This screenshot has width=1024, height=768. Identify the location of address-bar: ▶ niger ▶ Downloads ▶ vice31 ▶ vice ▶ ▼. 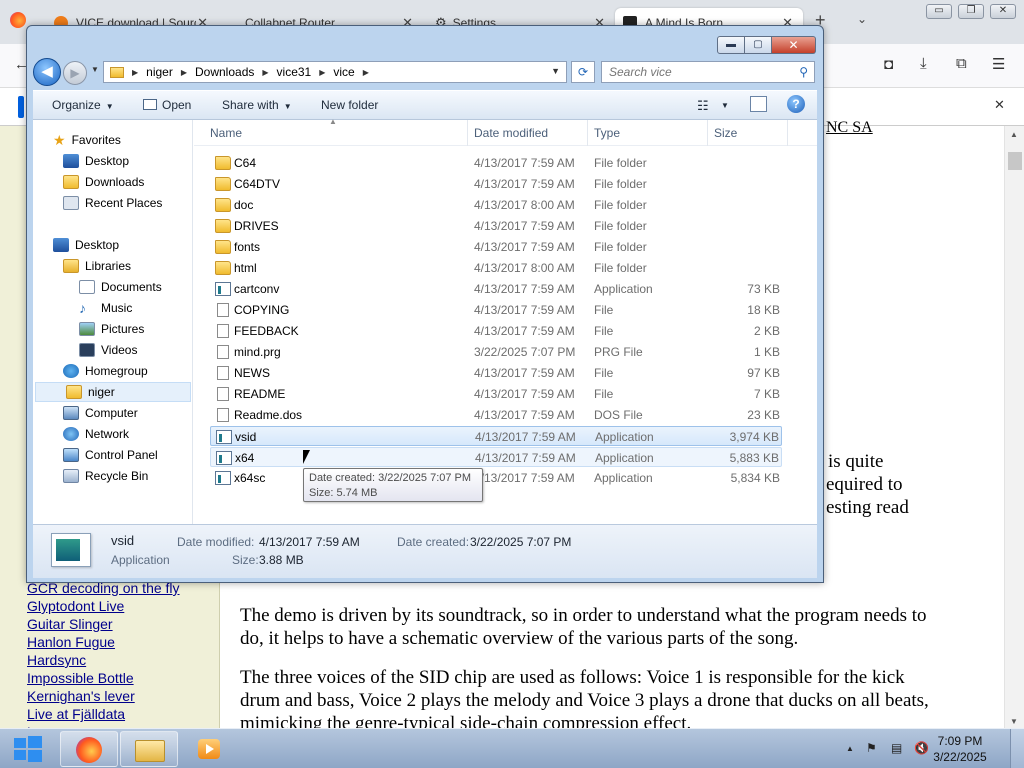
(335, 72).